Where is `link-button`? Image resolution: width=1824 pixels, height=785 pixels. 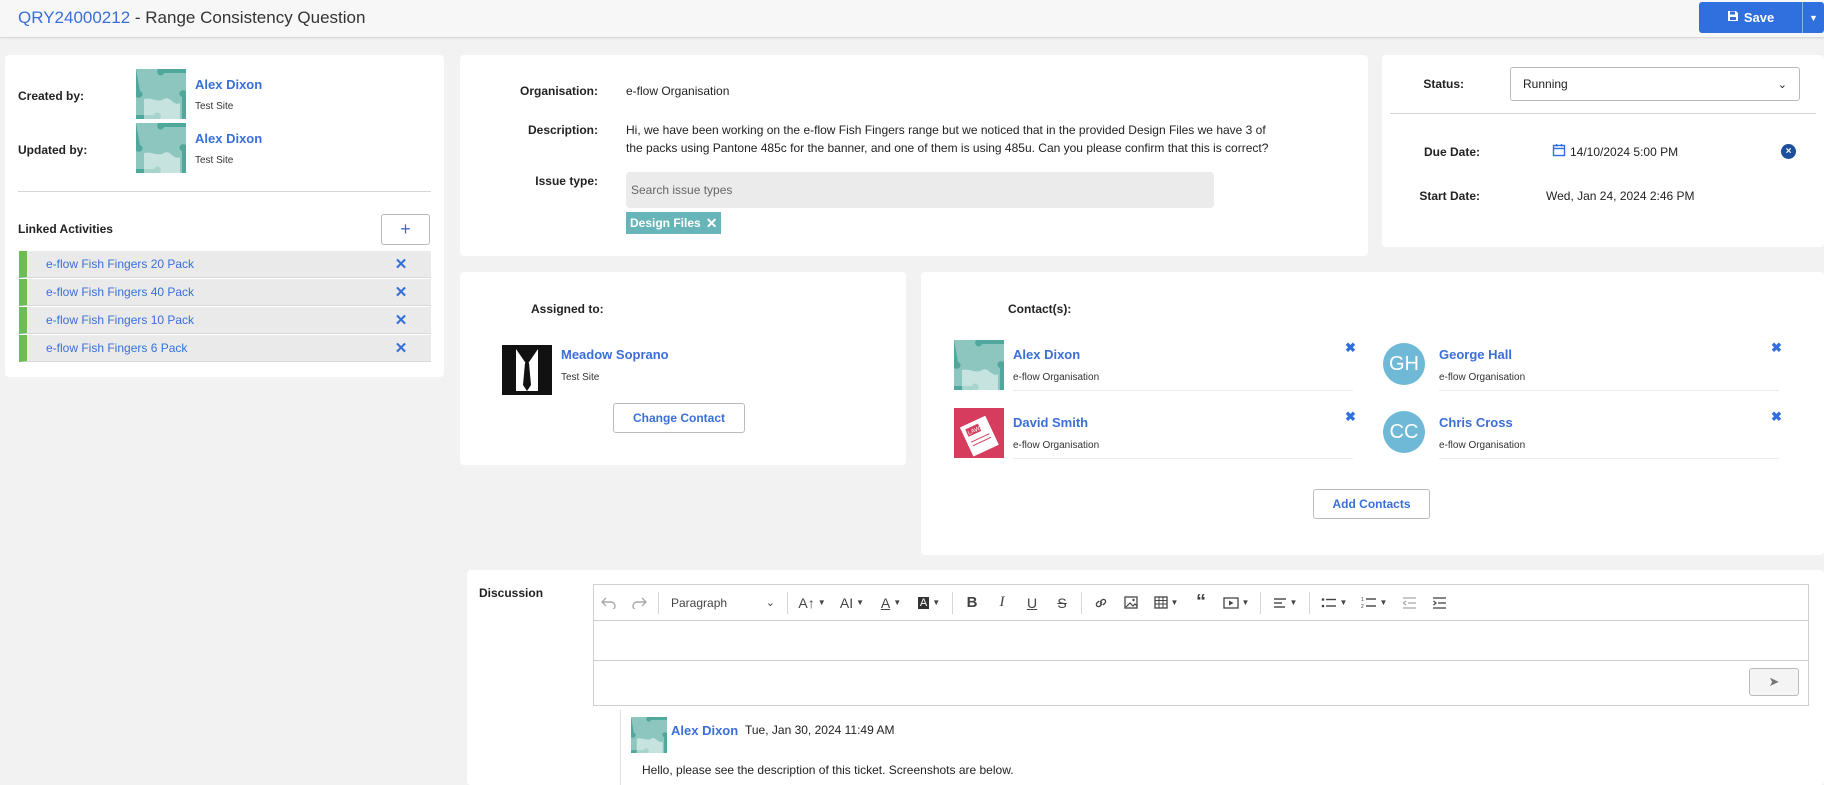
link-button is located at coordinates (1101, 602).